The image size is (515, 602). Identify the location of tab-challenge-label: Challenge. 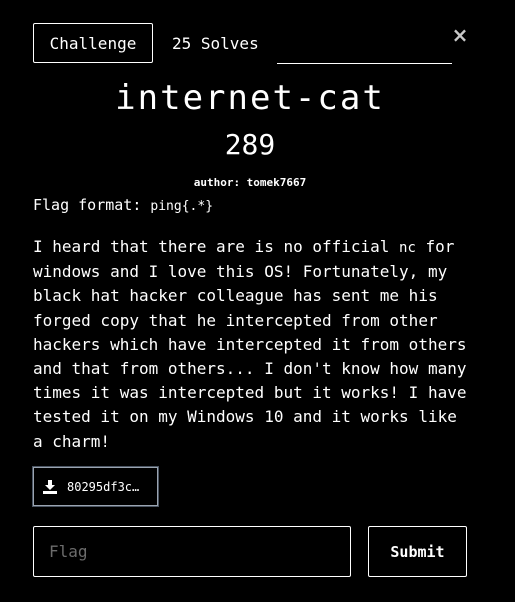
(93, 43).